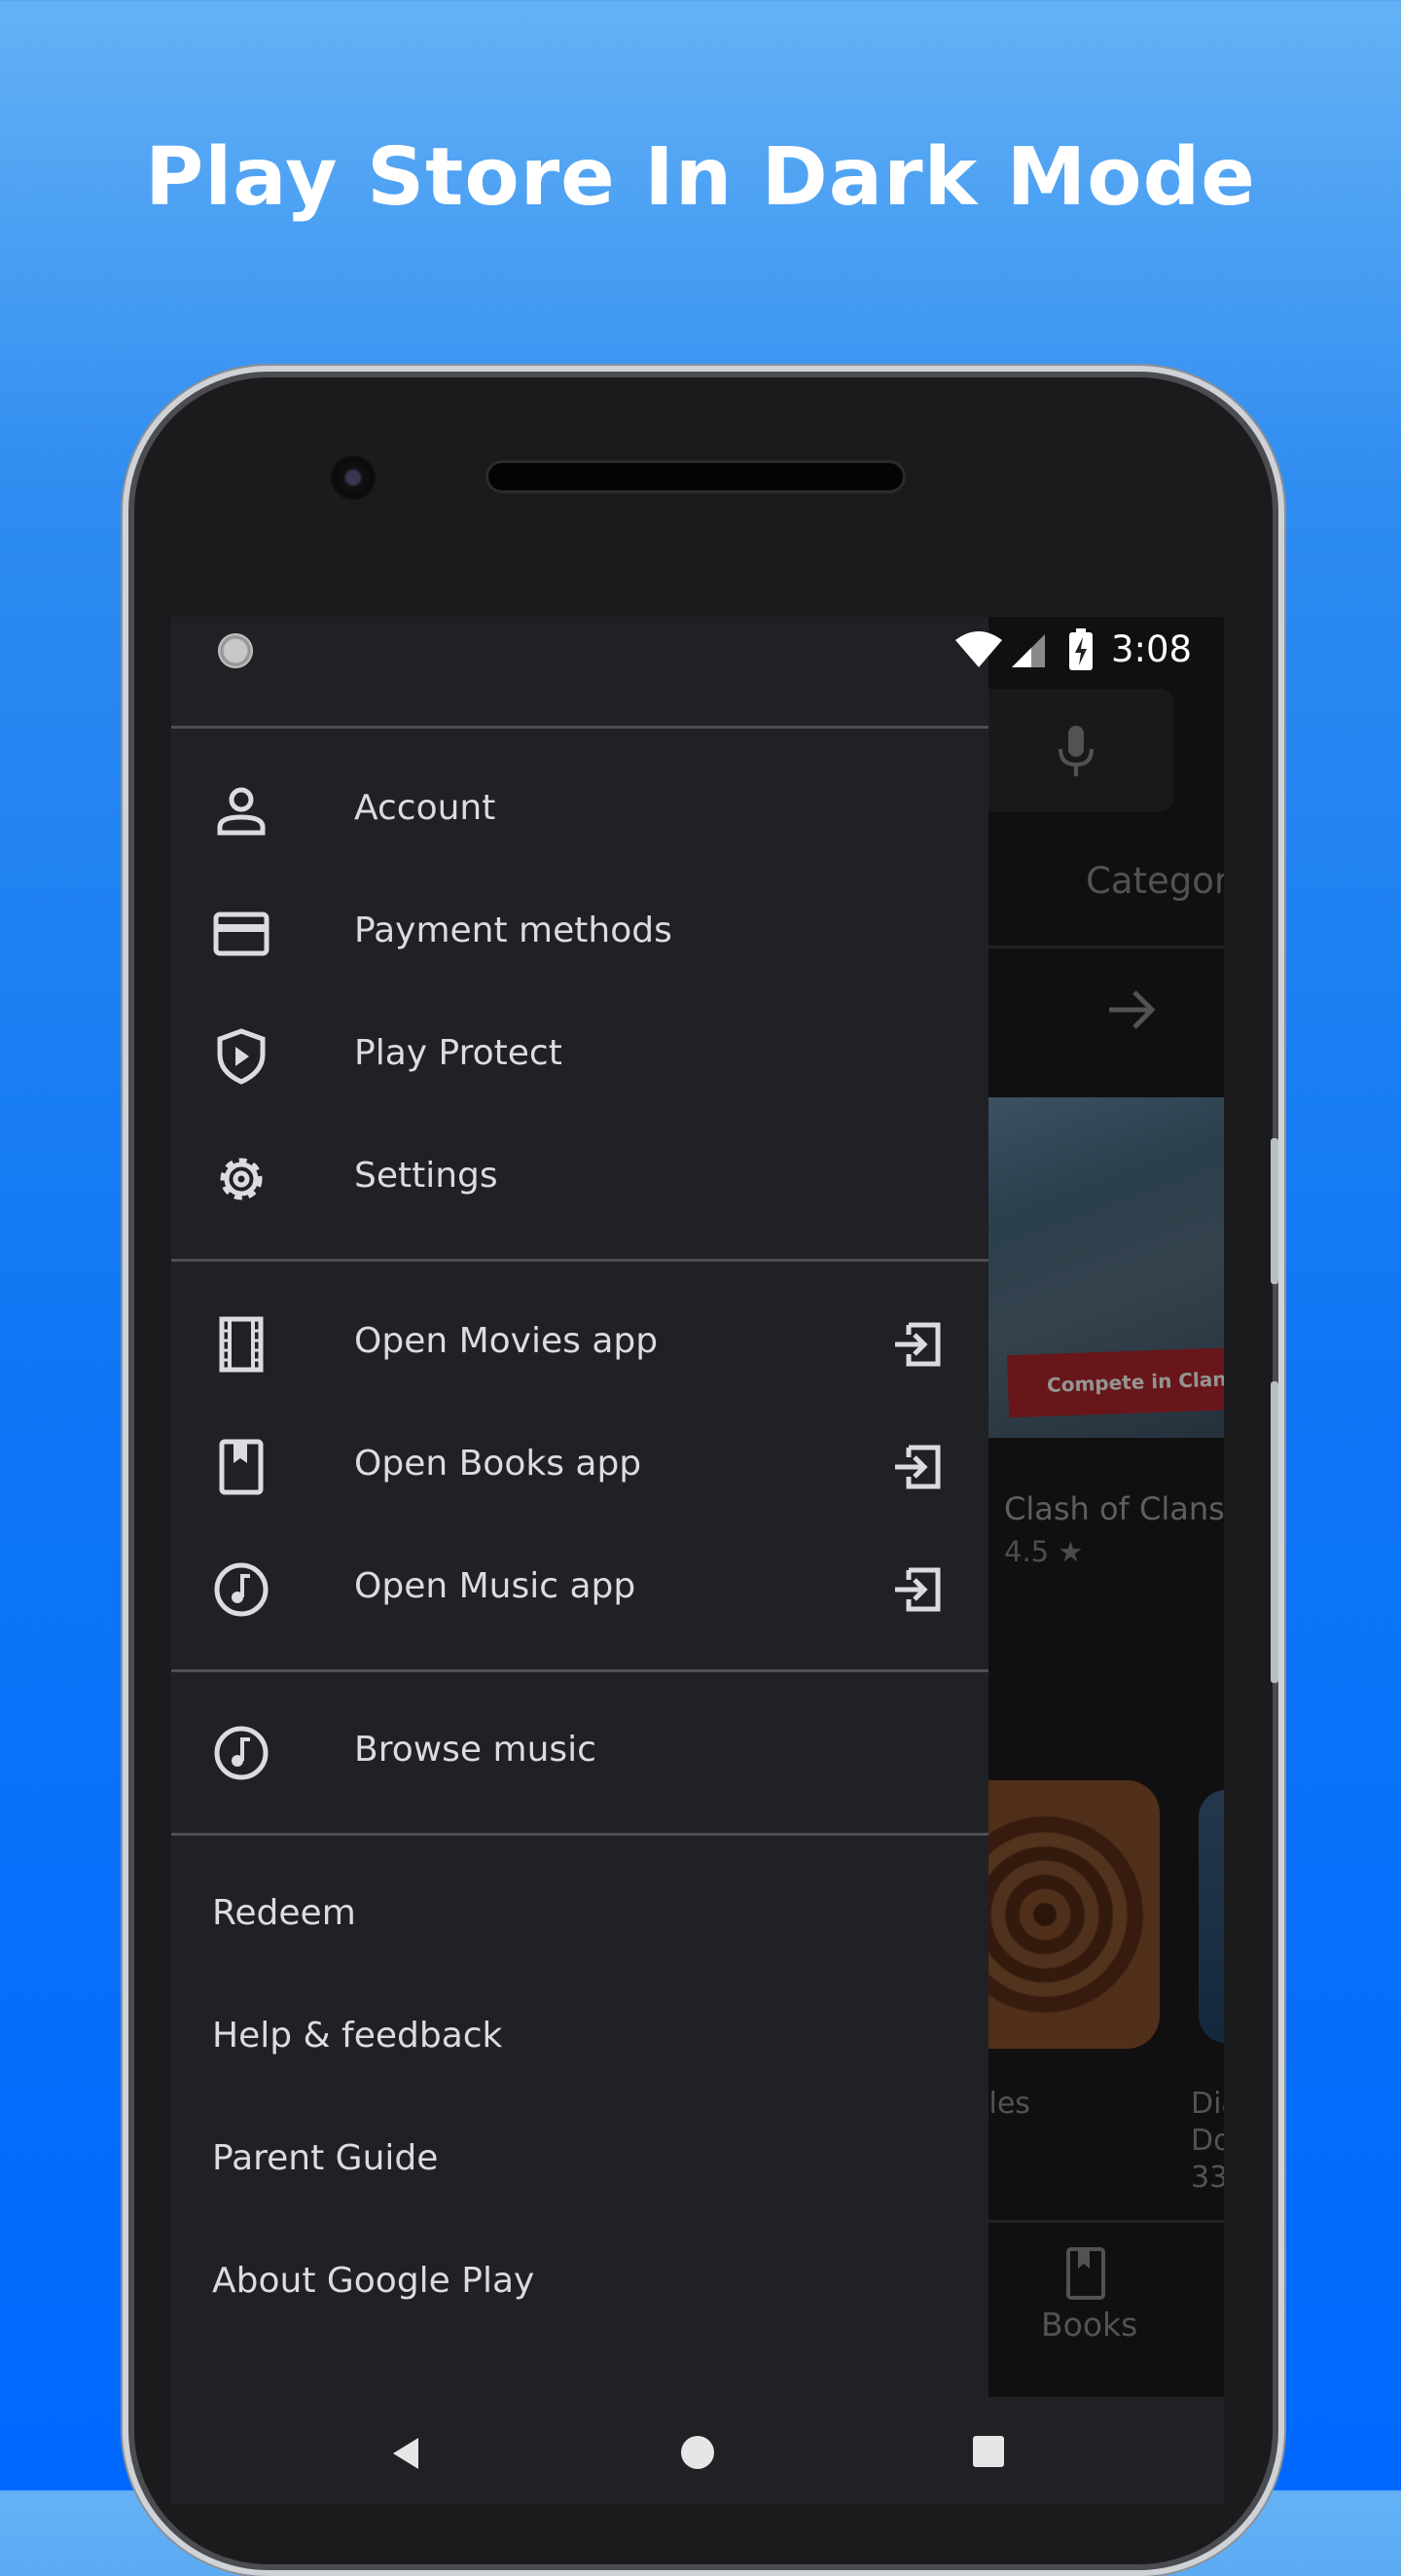 The height and width of the screenshot is (2576, 1401). I want to click on gear-icon, so click(241, 1179).